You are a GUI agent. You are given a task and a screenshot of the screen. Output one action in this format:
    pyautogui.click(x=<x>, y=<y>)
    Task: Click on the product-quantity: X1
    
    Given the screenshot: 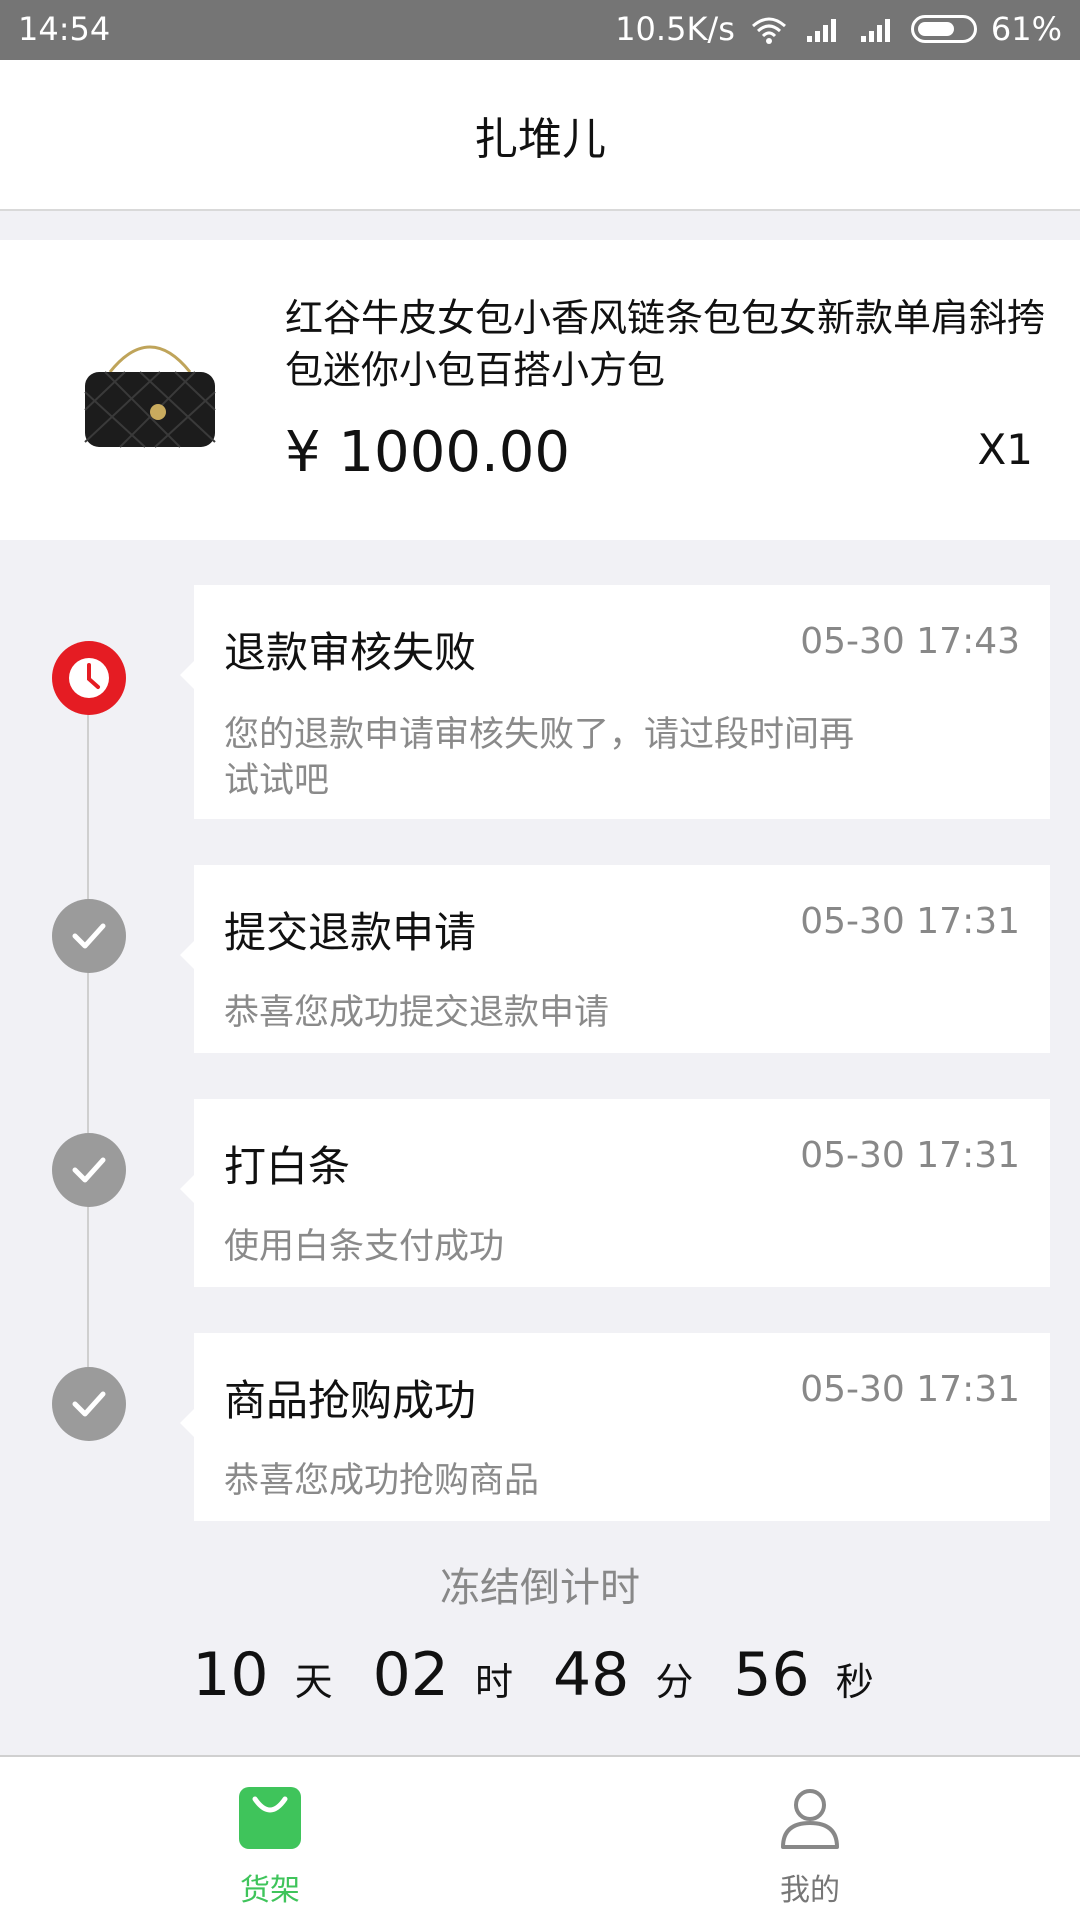 What is the action you would take?
    pyautogui.click(x=1005, y=449)
    